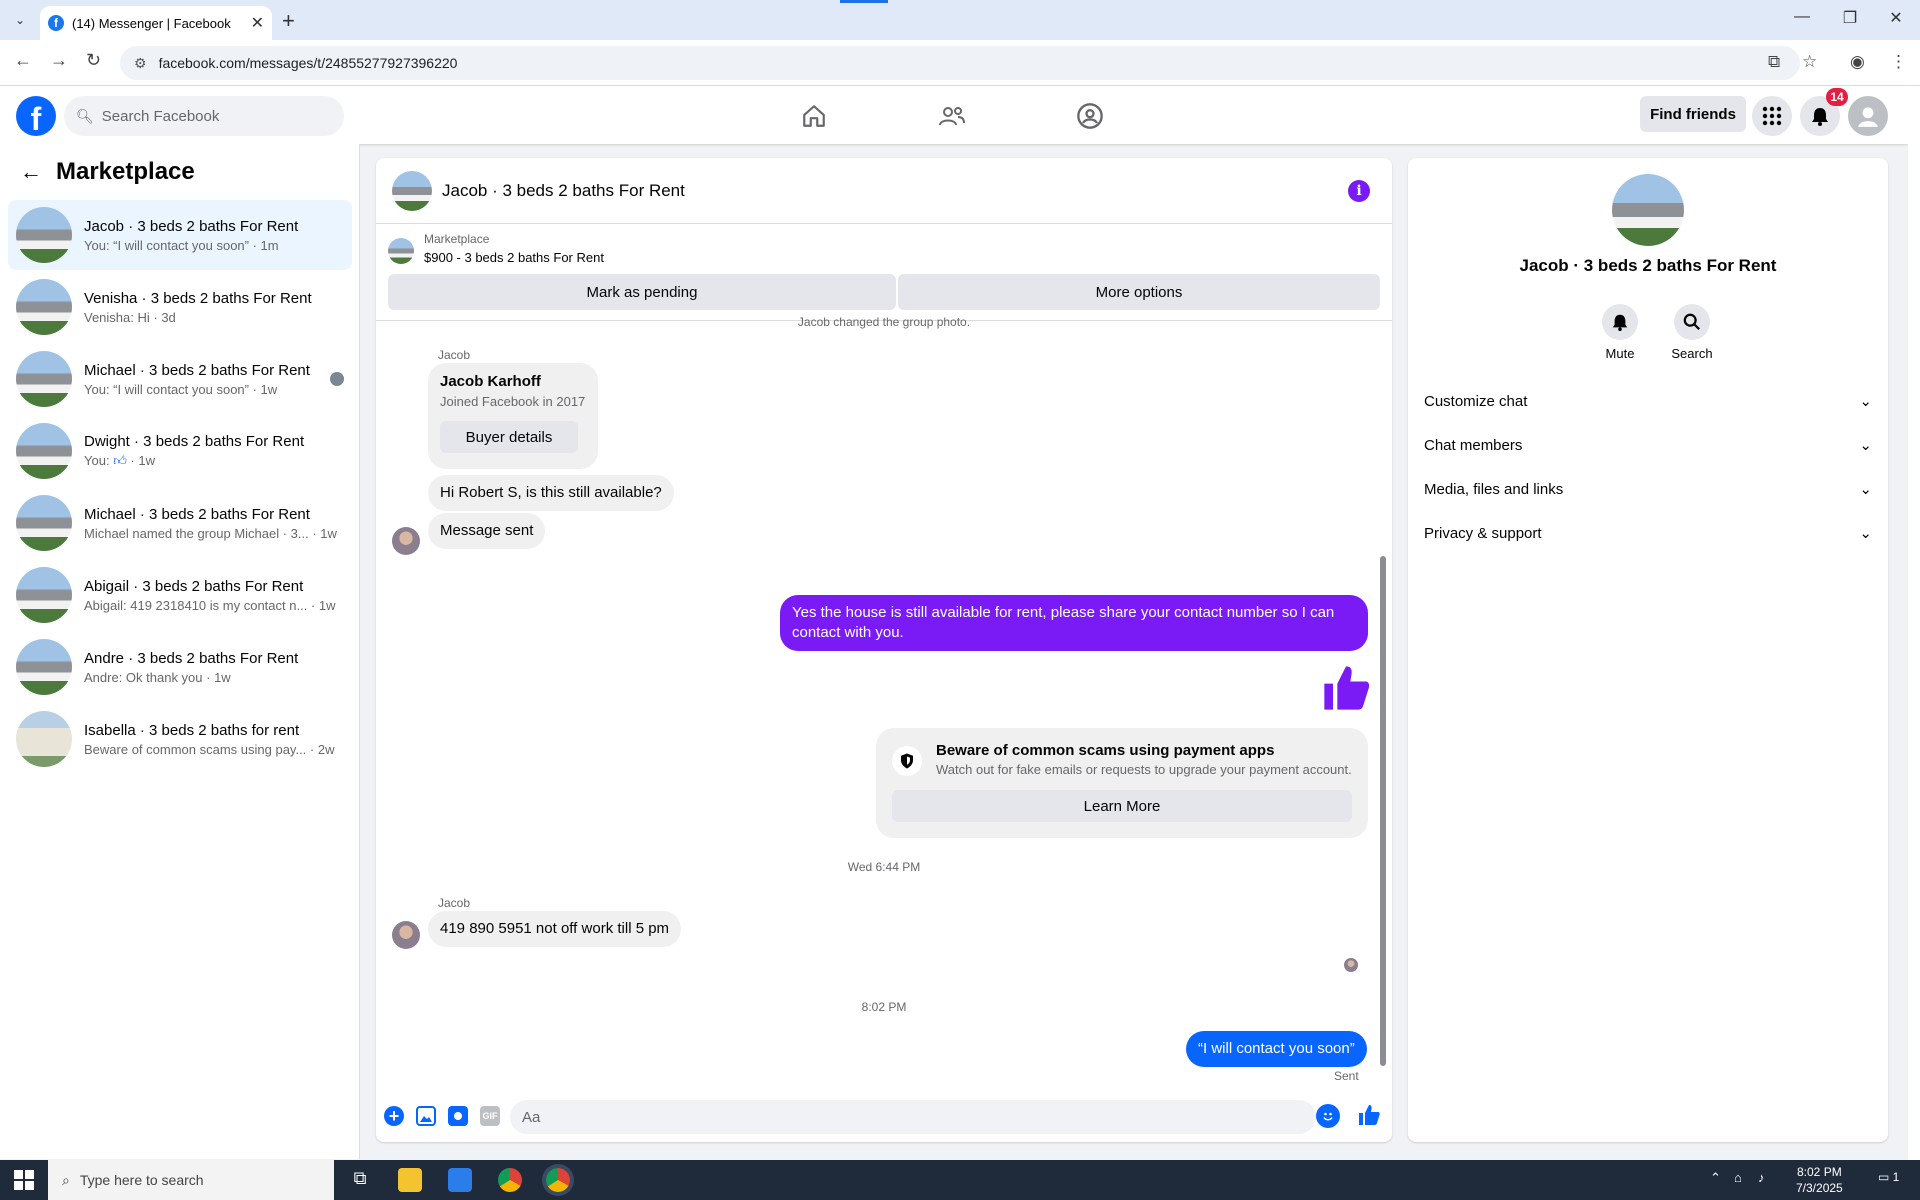 Image resolution: width=1920 pixels, height=1200 pixels. What do you see at coordinates (555, 929) in the screenshot?
I see `message-bubble: 419 890 5951 not off work till 5 pm` at bounding box center [555, 929].